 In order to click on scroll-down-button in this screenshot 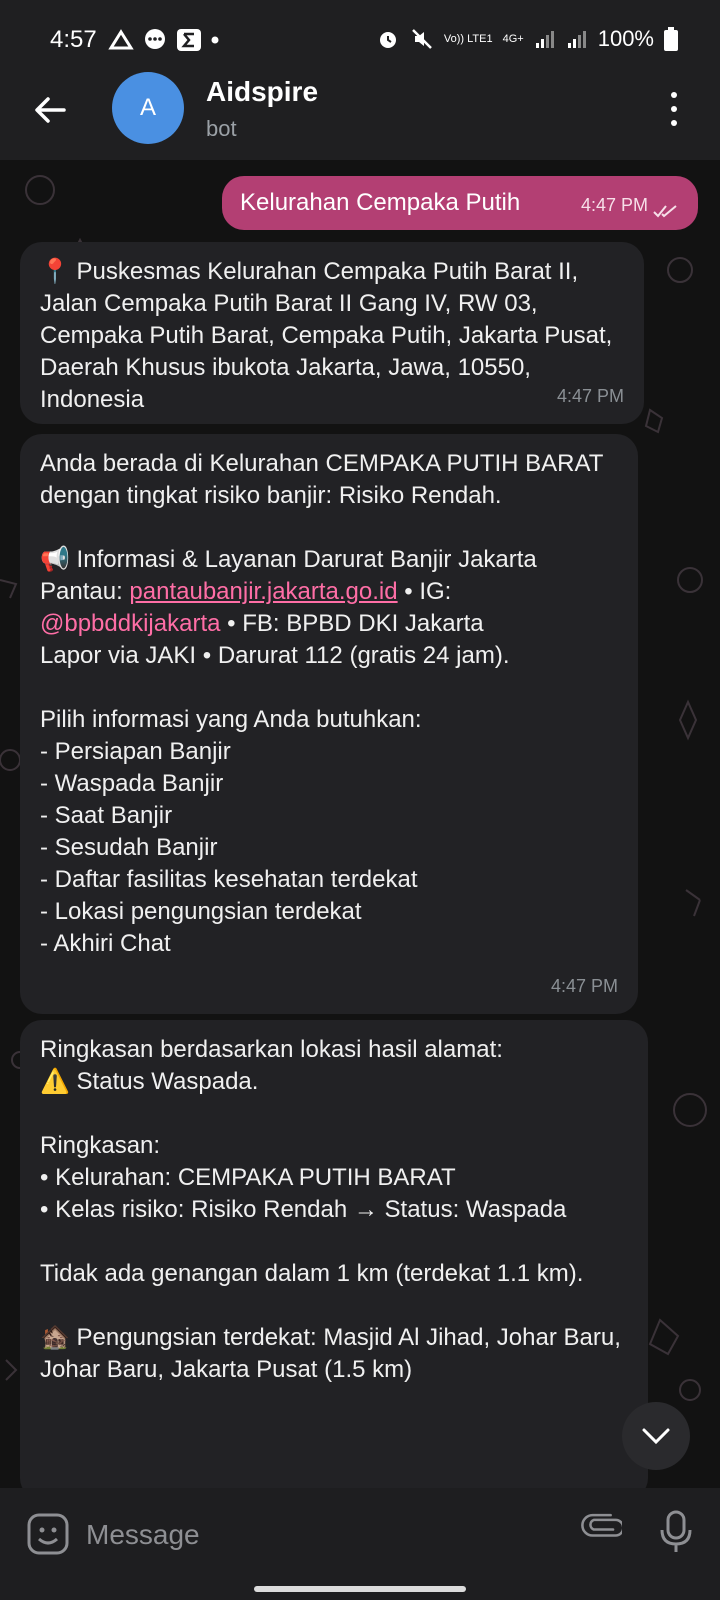, I will do `click(656, 1436)`.